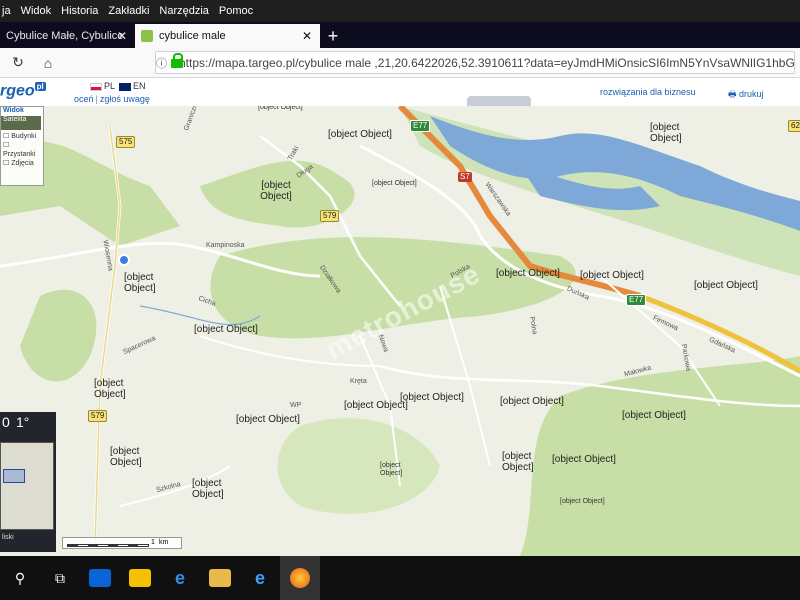  I want to click on overview-minimap, so click(27, 486).